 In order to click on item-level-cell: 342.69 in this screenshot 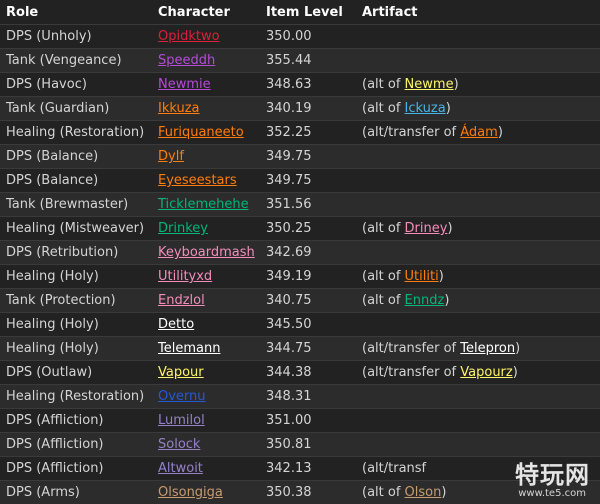, I will do `click(308, 253)`.